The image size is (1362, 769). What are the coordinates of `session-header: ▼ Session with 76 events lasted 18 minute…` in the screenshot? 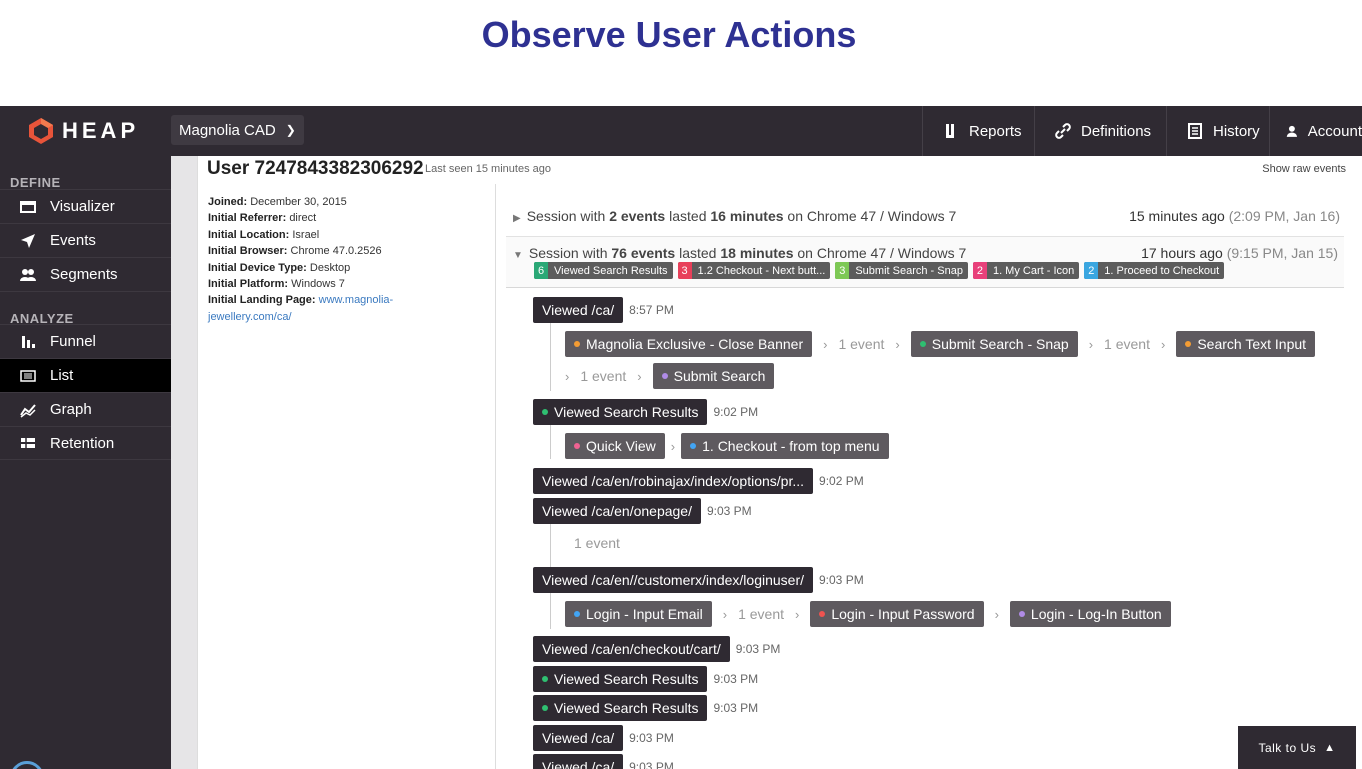 It's located at (739, 253).